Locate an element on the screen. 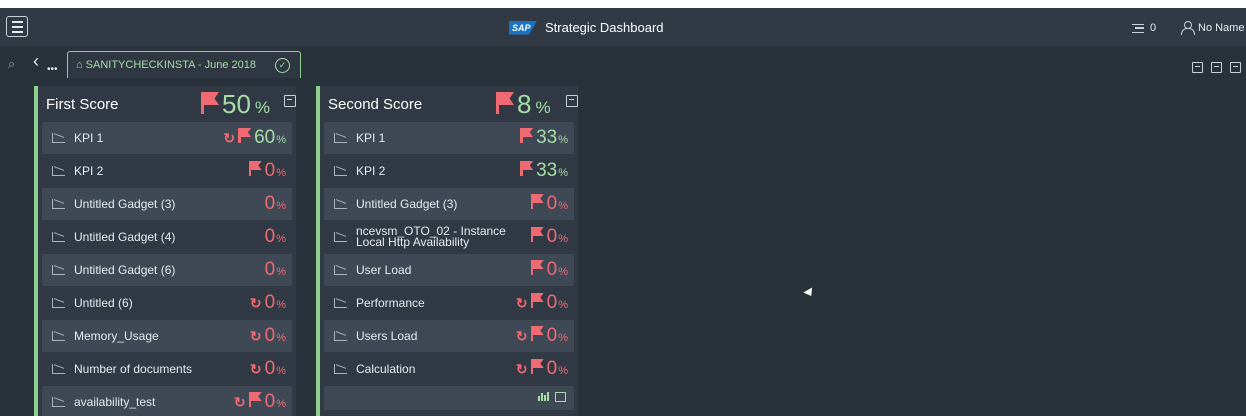 The image size is (1246, 416). kpi-row: Untitled Gadget (6) 0% is located at coordinates (167, 270).